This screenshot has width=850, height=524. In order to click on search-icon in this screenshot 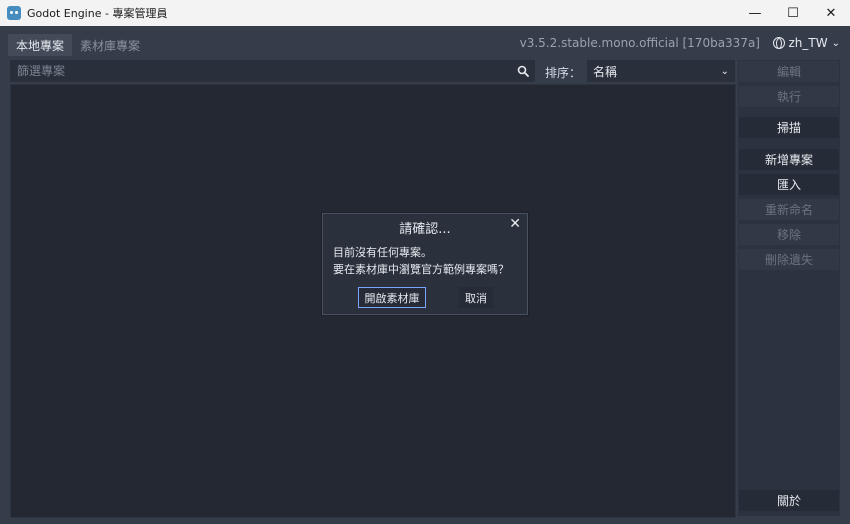, I will do `click(523, 71)`.